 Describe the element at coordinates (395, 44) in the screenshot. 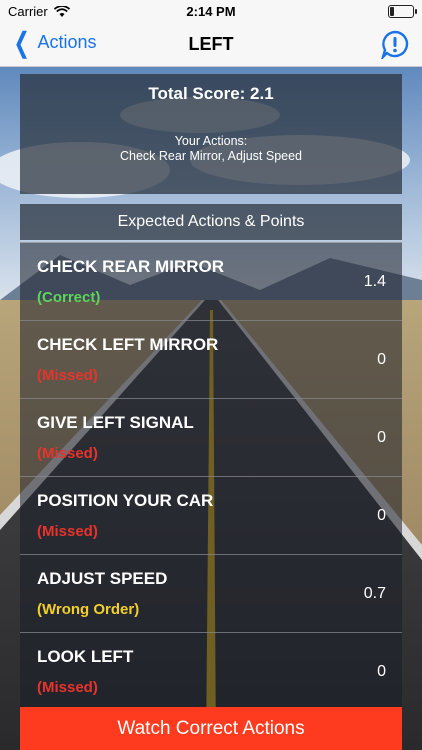

I see `alert-icon` at that location.